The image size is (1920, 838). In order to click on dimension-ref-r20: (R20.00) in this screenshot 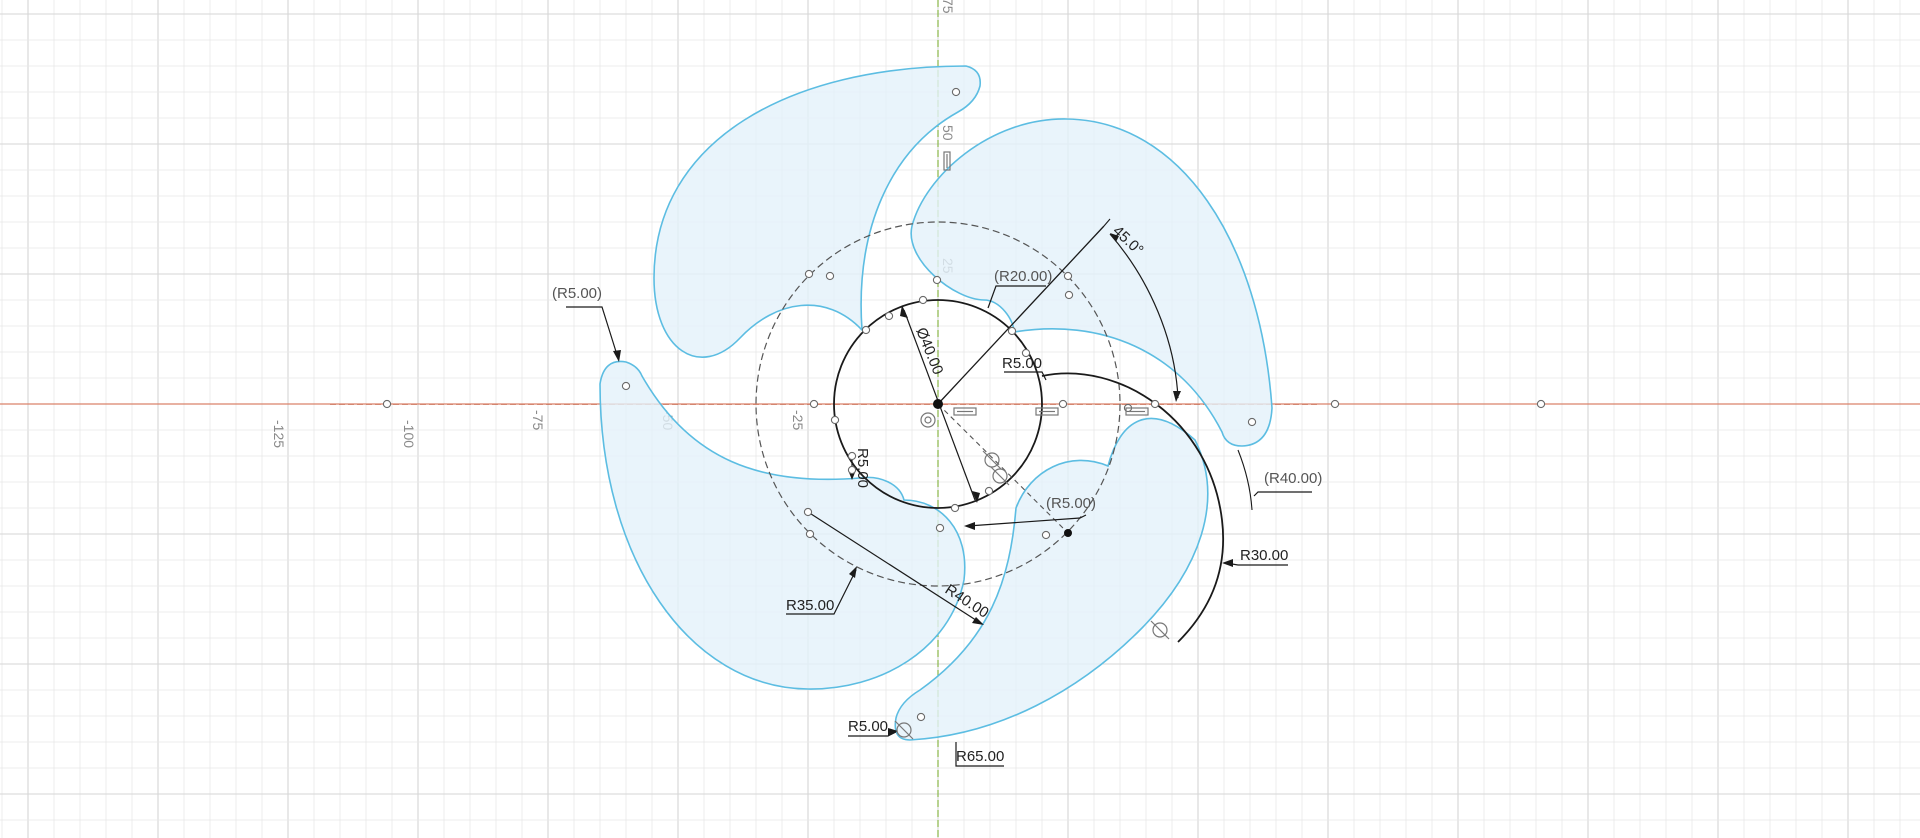, I will do `click(1023, 276)`.